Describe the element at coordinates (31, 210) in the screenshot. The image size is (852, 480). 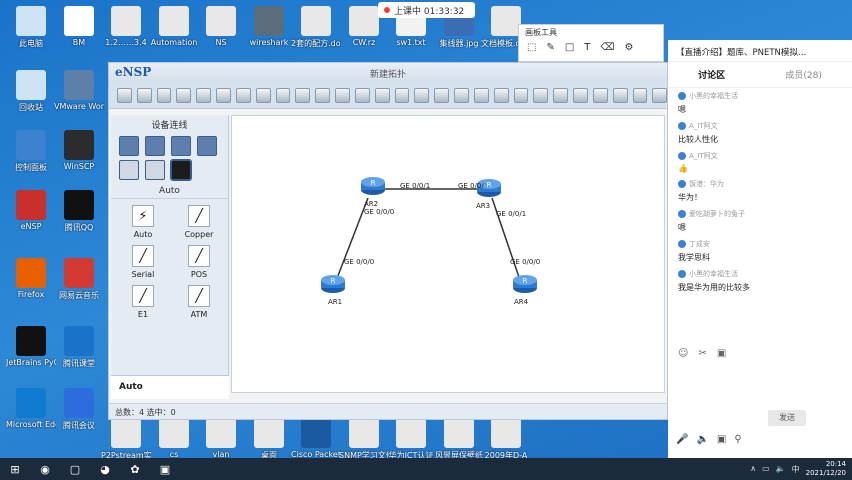
I see `desktop-icon: eNSP` at that location.